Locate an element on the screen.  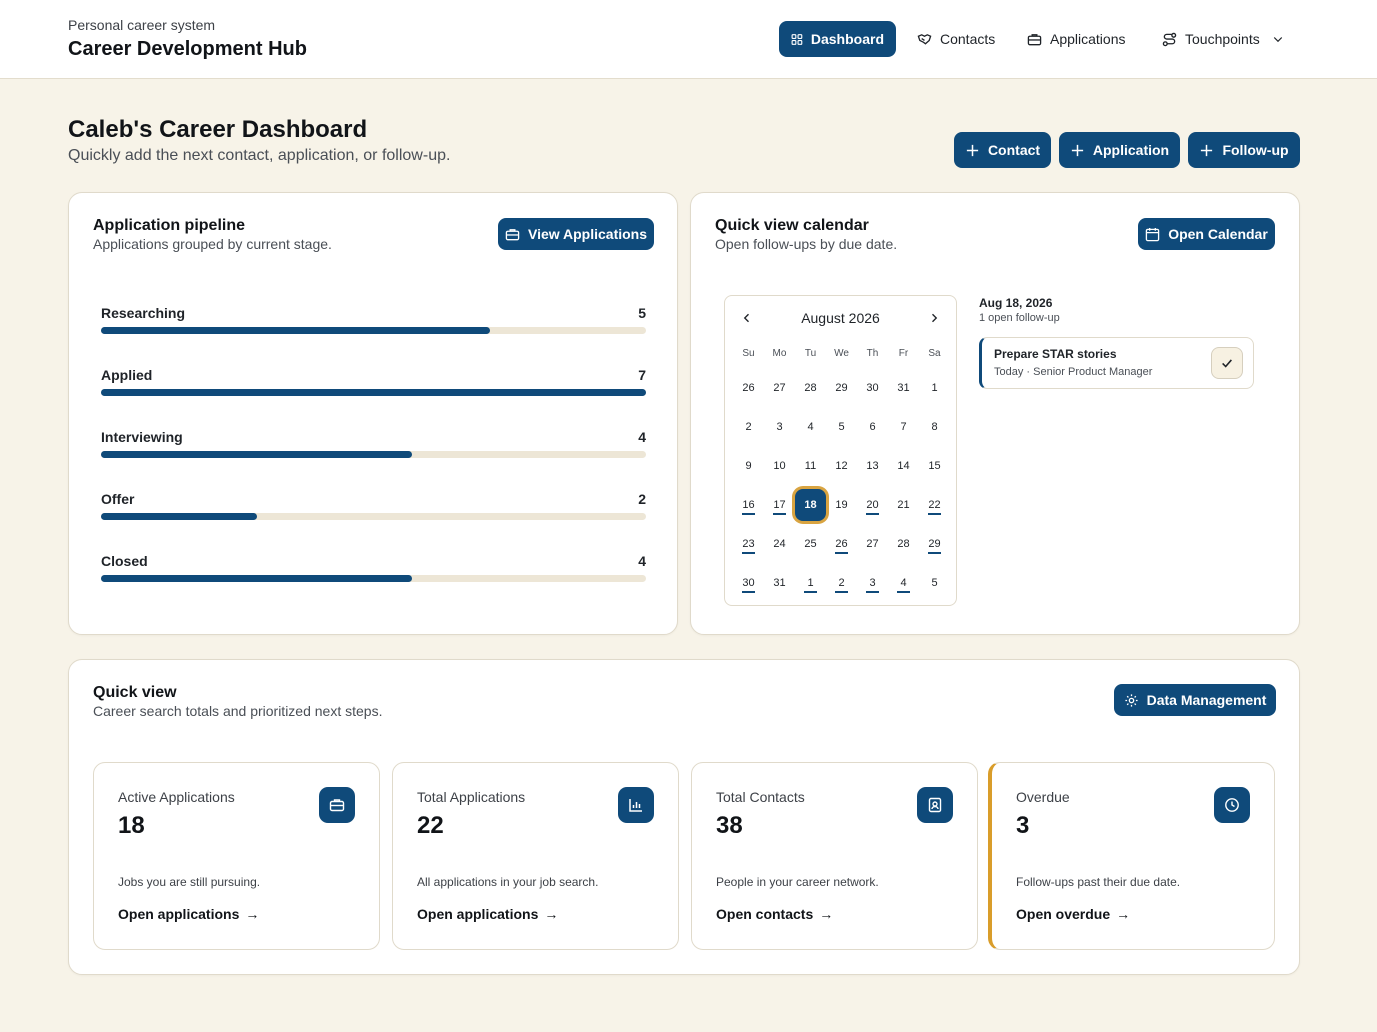
data-management-button: Data Management is located at coordinates (1195, 700).